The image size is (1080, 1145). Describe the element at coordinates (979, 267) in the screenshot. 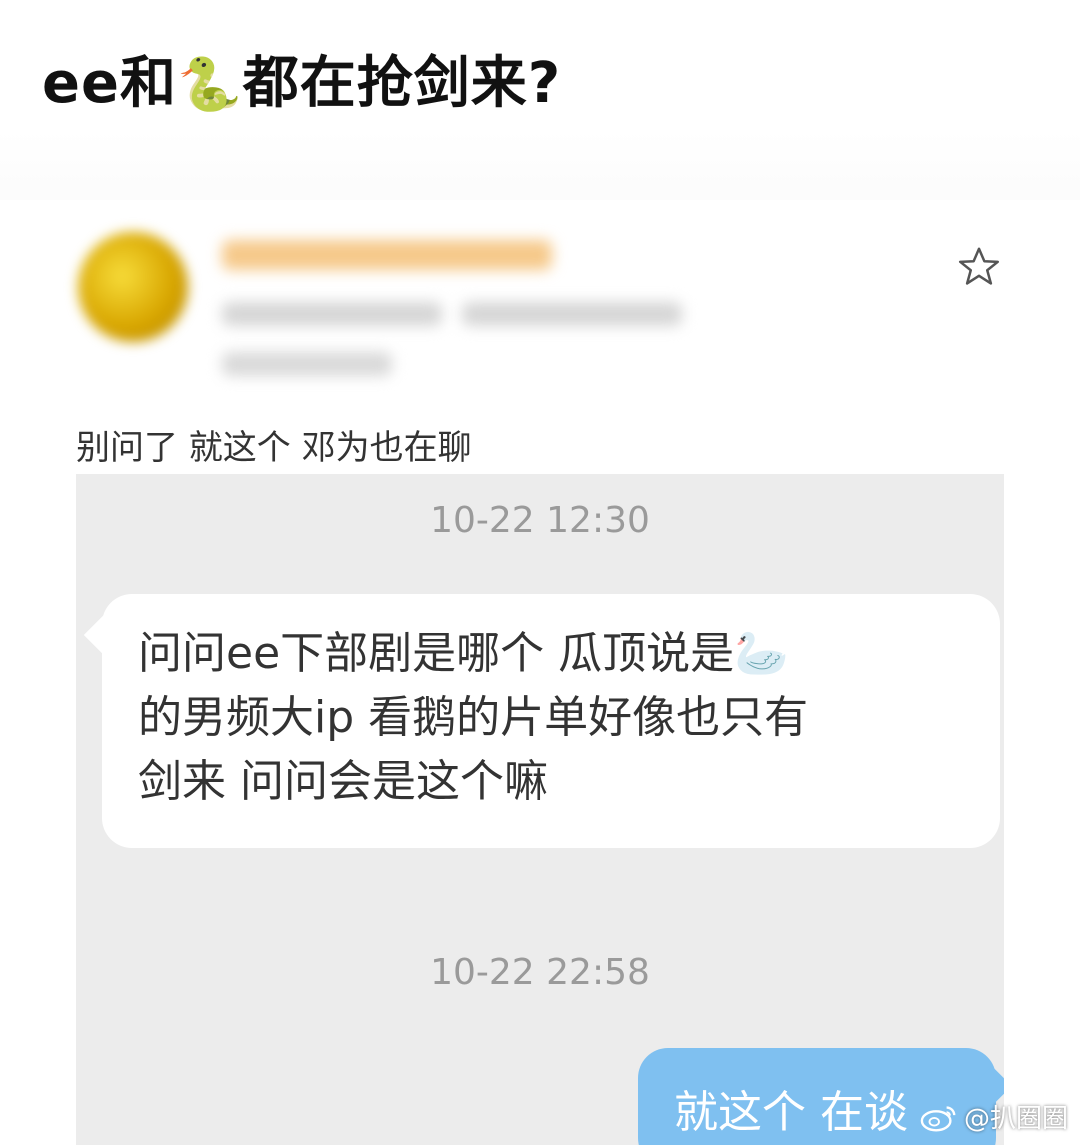

I see `star-outline-icon` at that location.